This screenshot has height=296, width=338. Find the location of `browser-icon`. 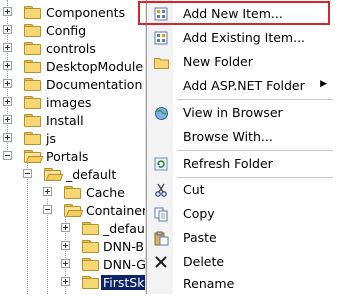

browser-icon is located at coordinates (161, 113).